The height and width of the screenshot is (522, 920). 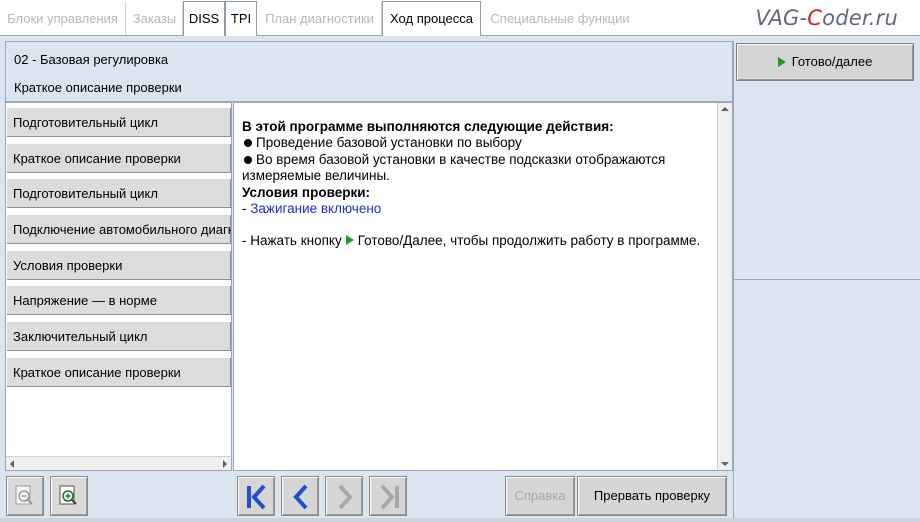 What do you see at coordinates (725, 109) in the screenshot?
I see `scroll-up-arrow-icon` at bounding box center [725, 109].